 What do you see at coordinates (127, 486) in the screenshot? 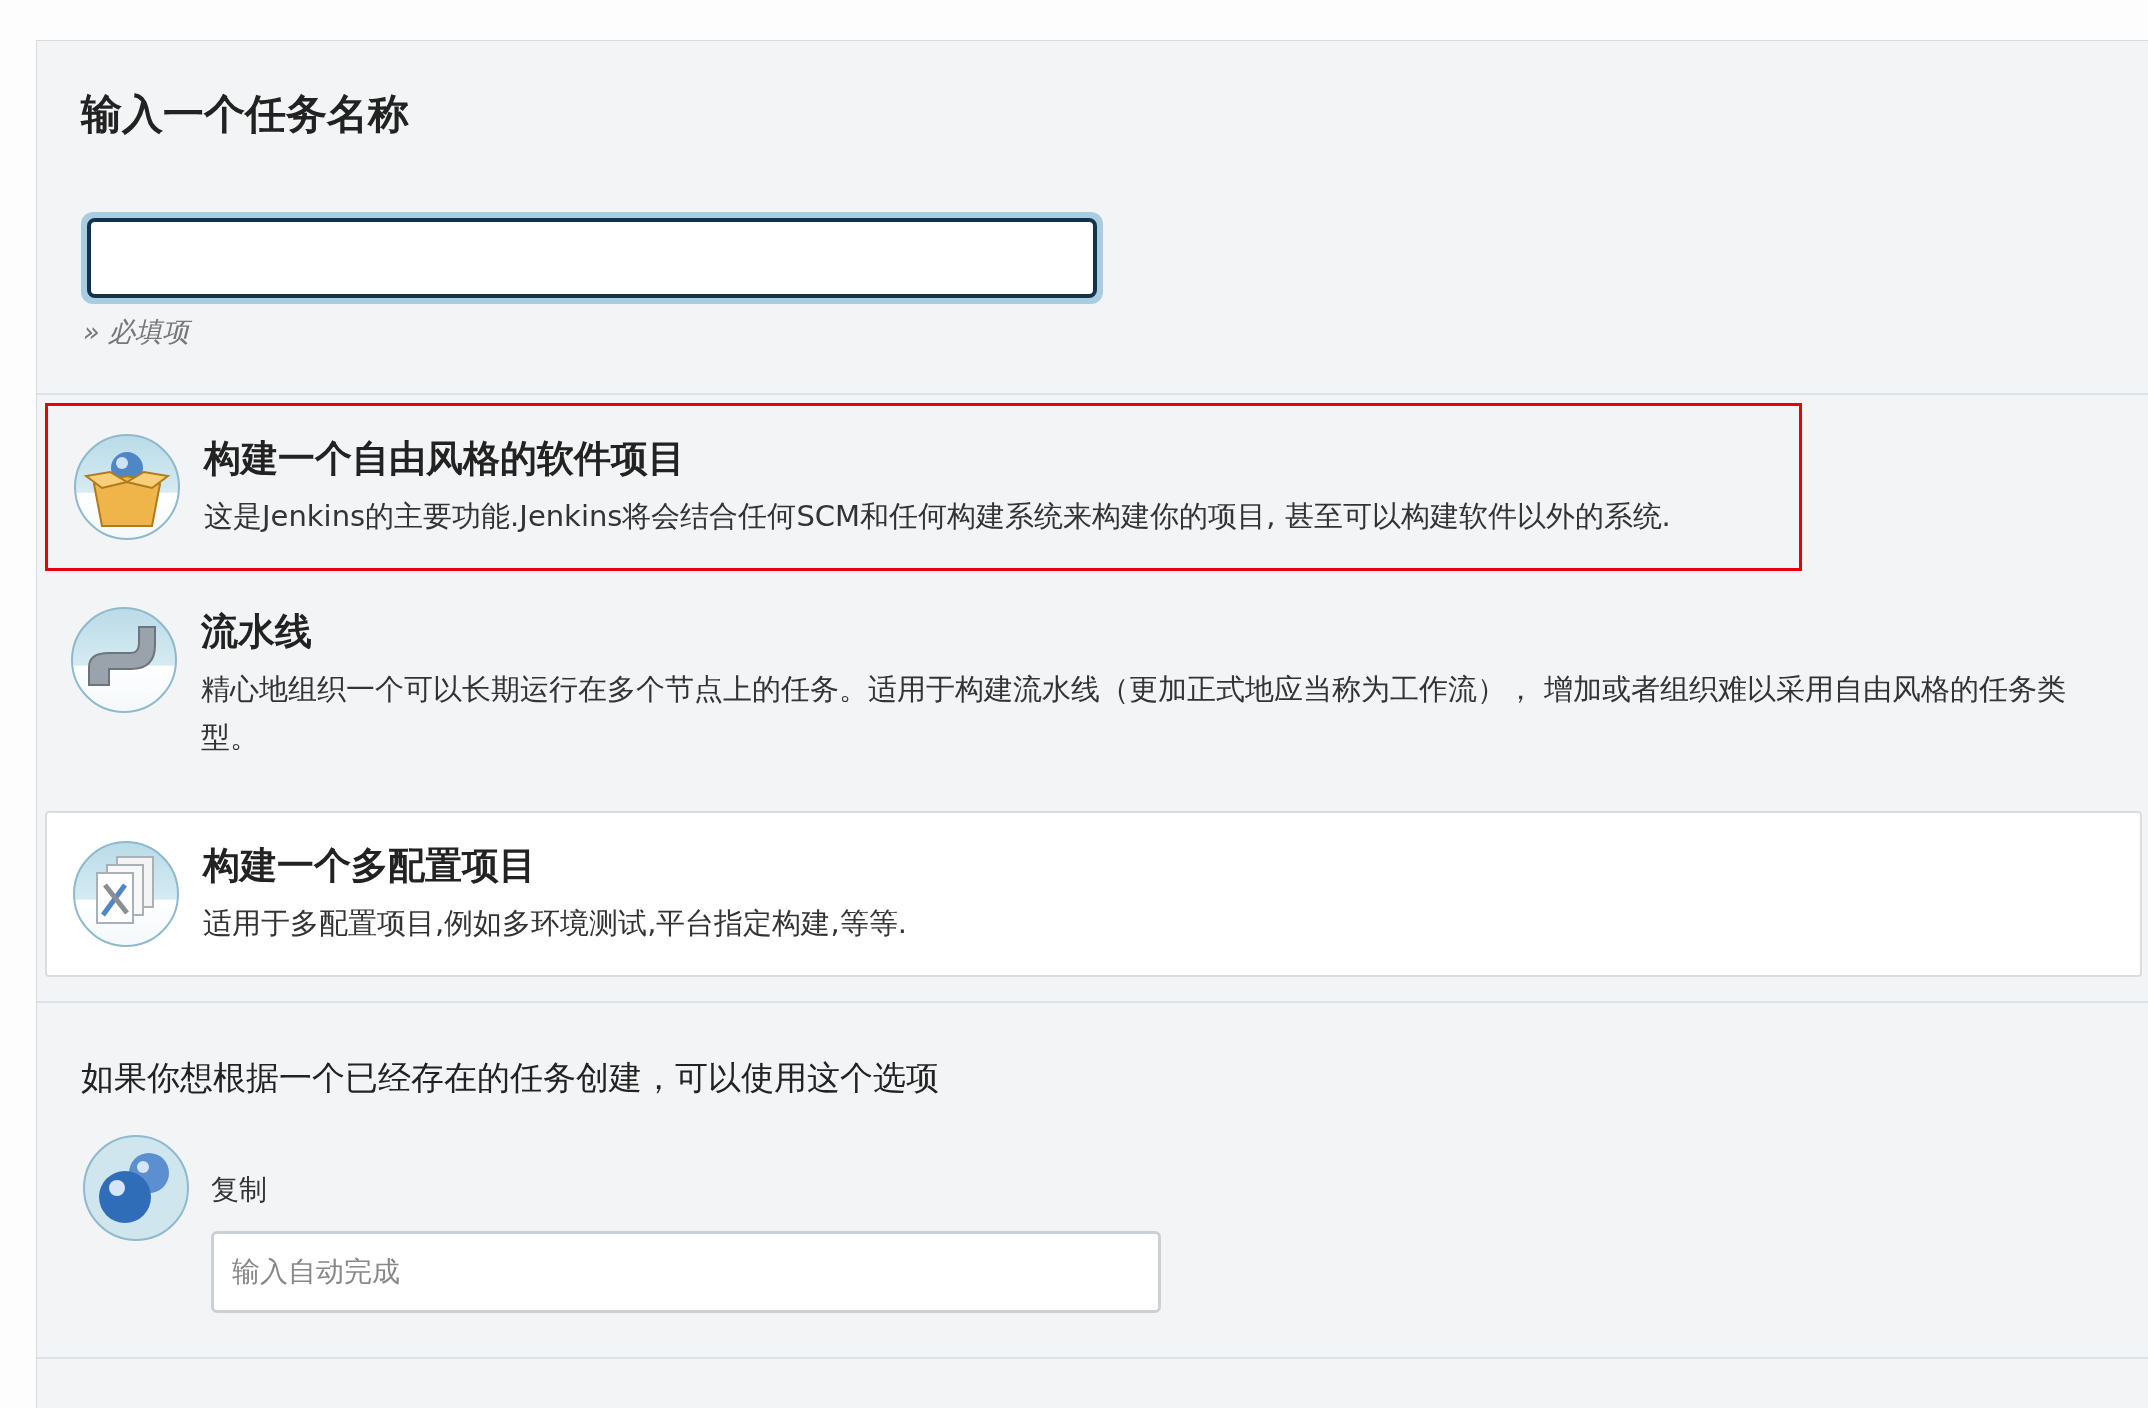
I see `box-icon` at bounding box center [127, 486].